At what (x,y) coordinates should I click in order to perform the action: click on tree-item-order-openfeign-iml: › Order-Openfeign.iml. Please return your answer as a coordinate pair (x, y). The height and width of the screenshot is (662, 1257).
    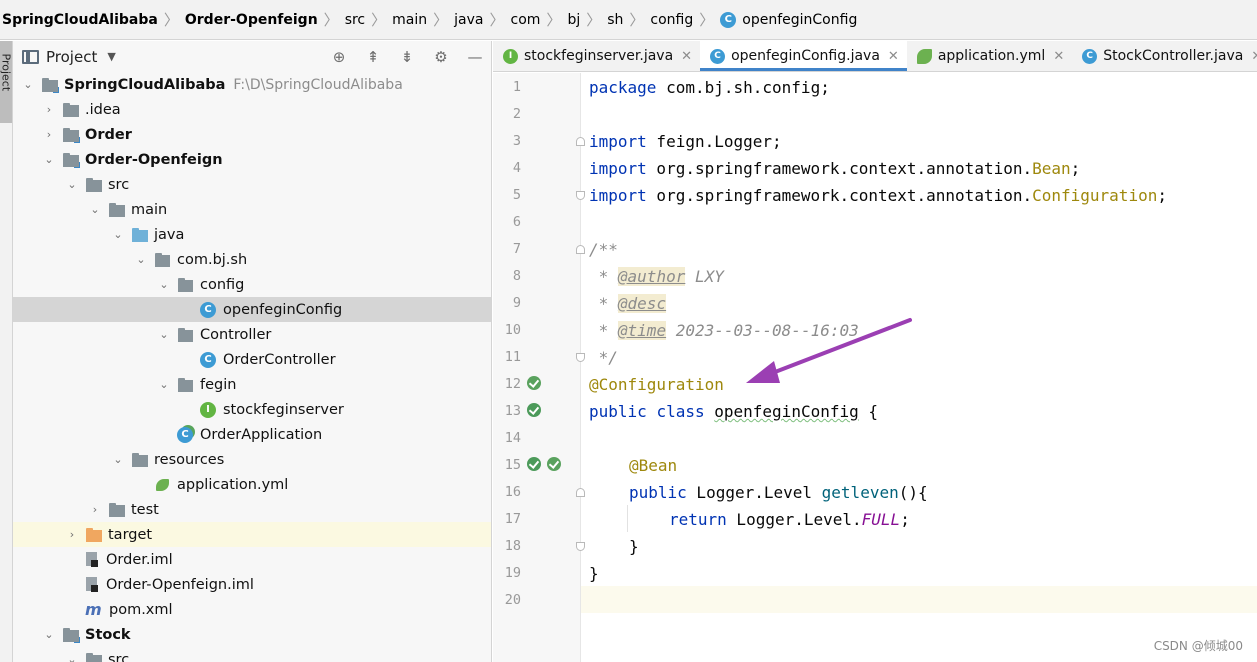
    Looking at the image, I should click on (252, 584).